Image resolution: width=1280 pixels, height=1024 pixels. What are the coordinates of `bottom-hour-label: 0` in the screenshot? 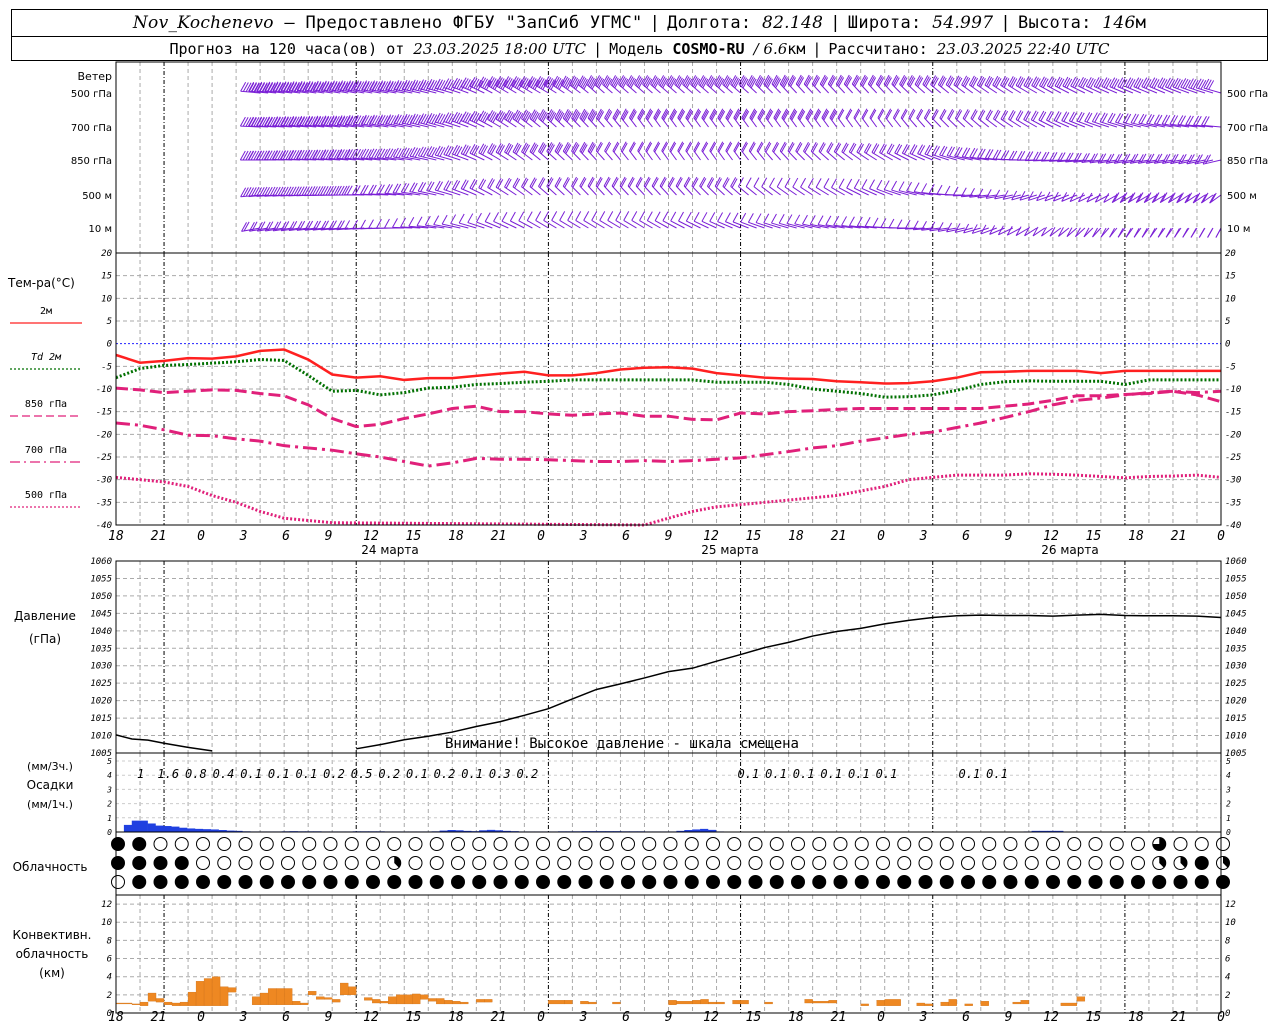 It's located at (541, 1017).